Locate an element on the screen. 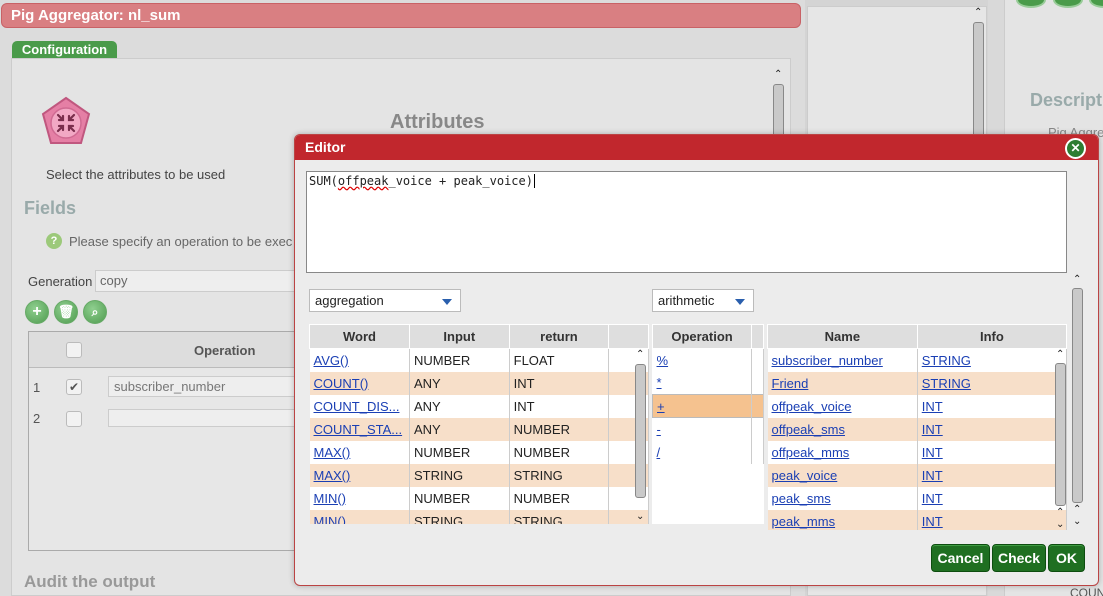 This screenshot has width=1103, height=596. function-word-link: AVG() is located at coordinates (331, 360).